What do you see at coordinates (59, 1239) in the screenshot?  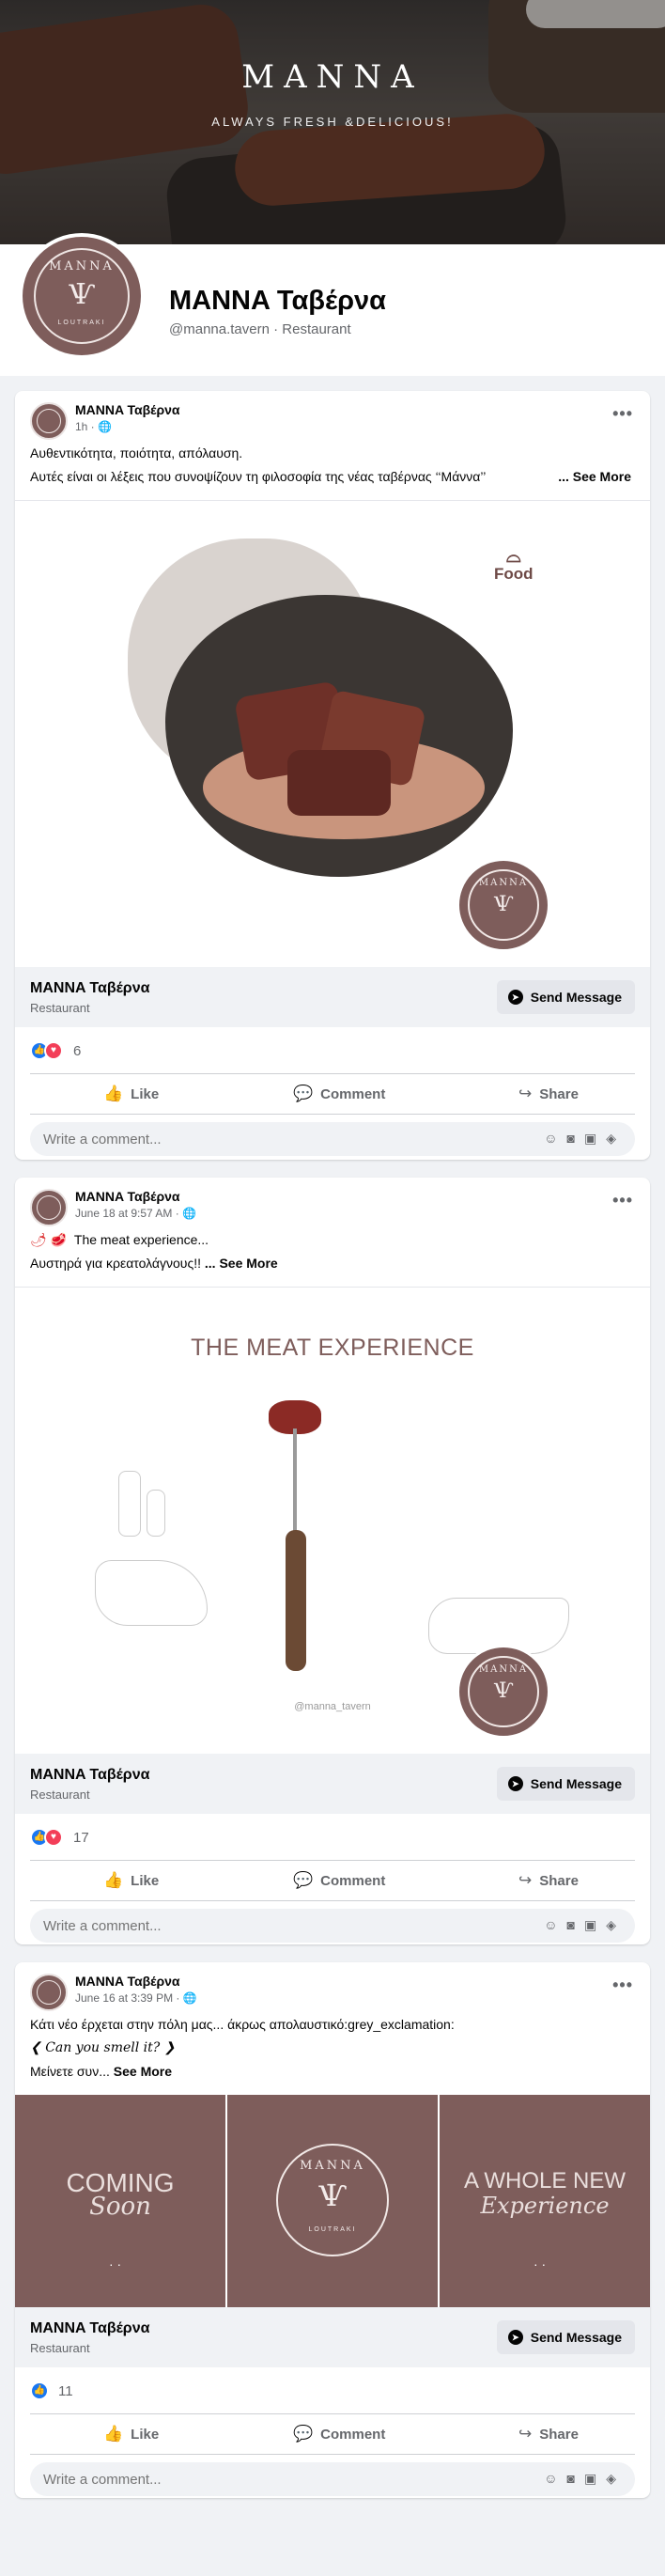 I see `meat-icon: 🥩` at bounding box center [59, 1239].